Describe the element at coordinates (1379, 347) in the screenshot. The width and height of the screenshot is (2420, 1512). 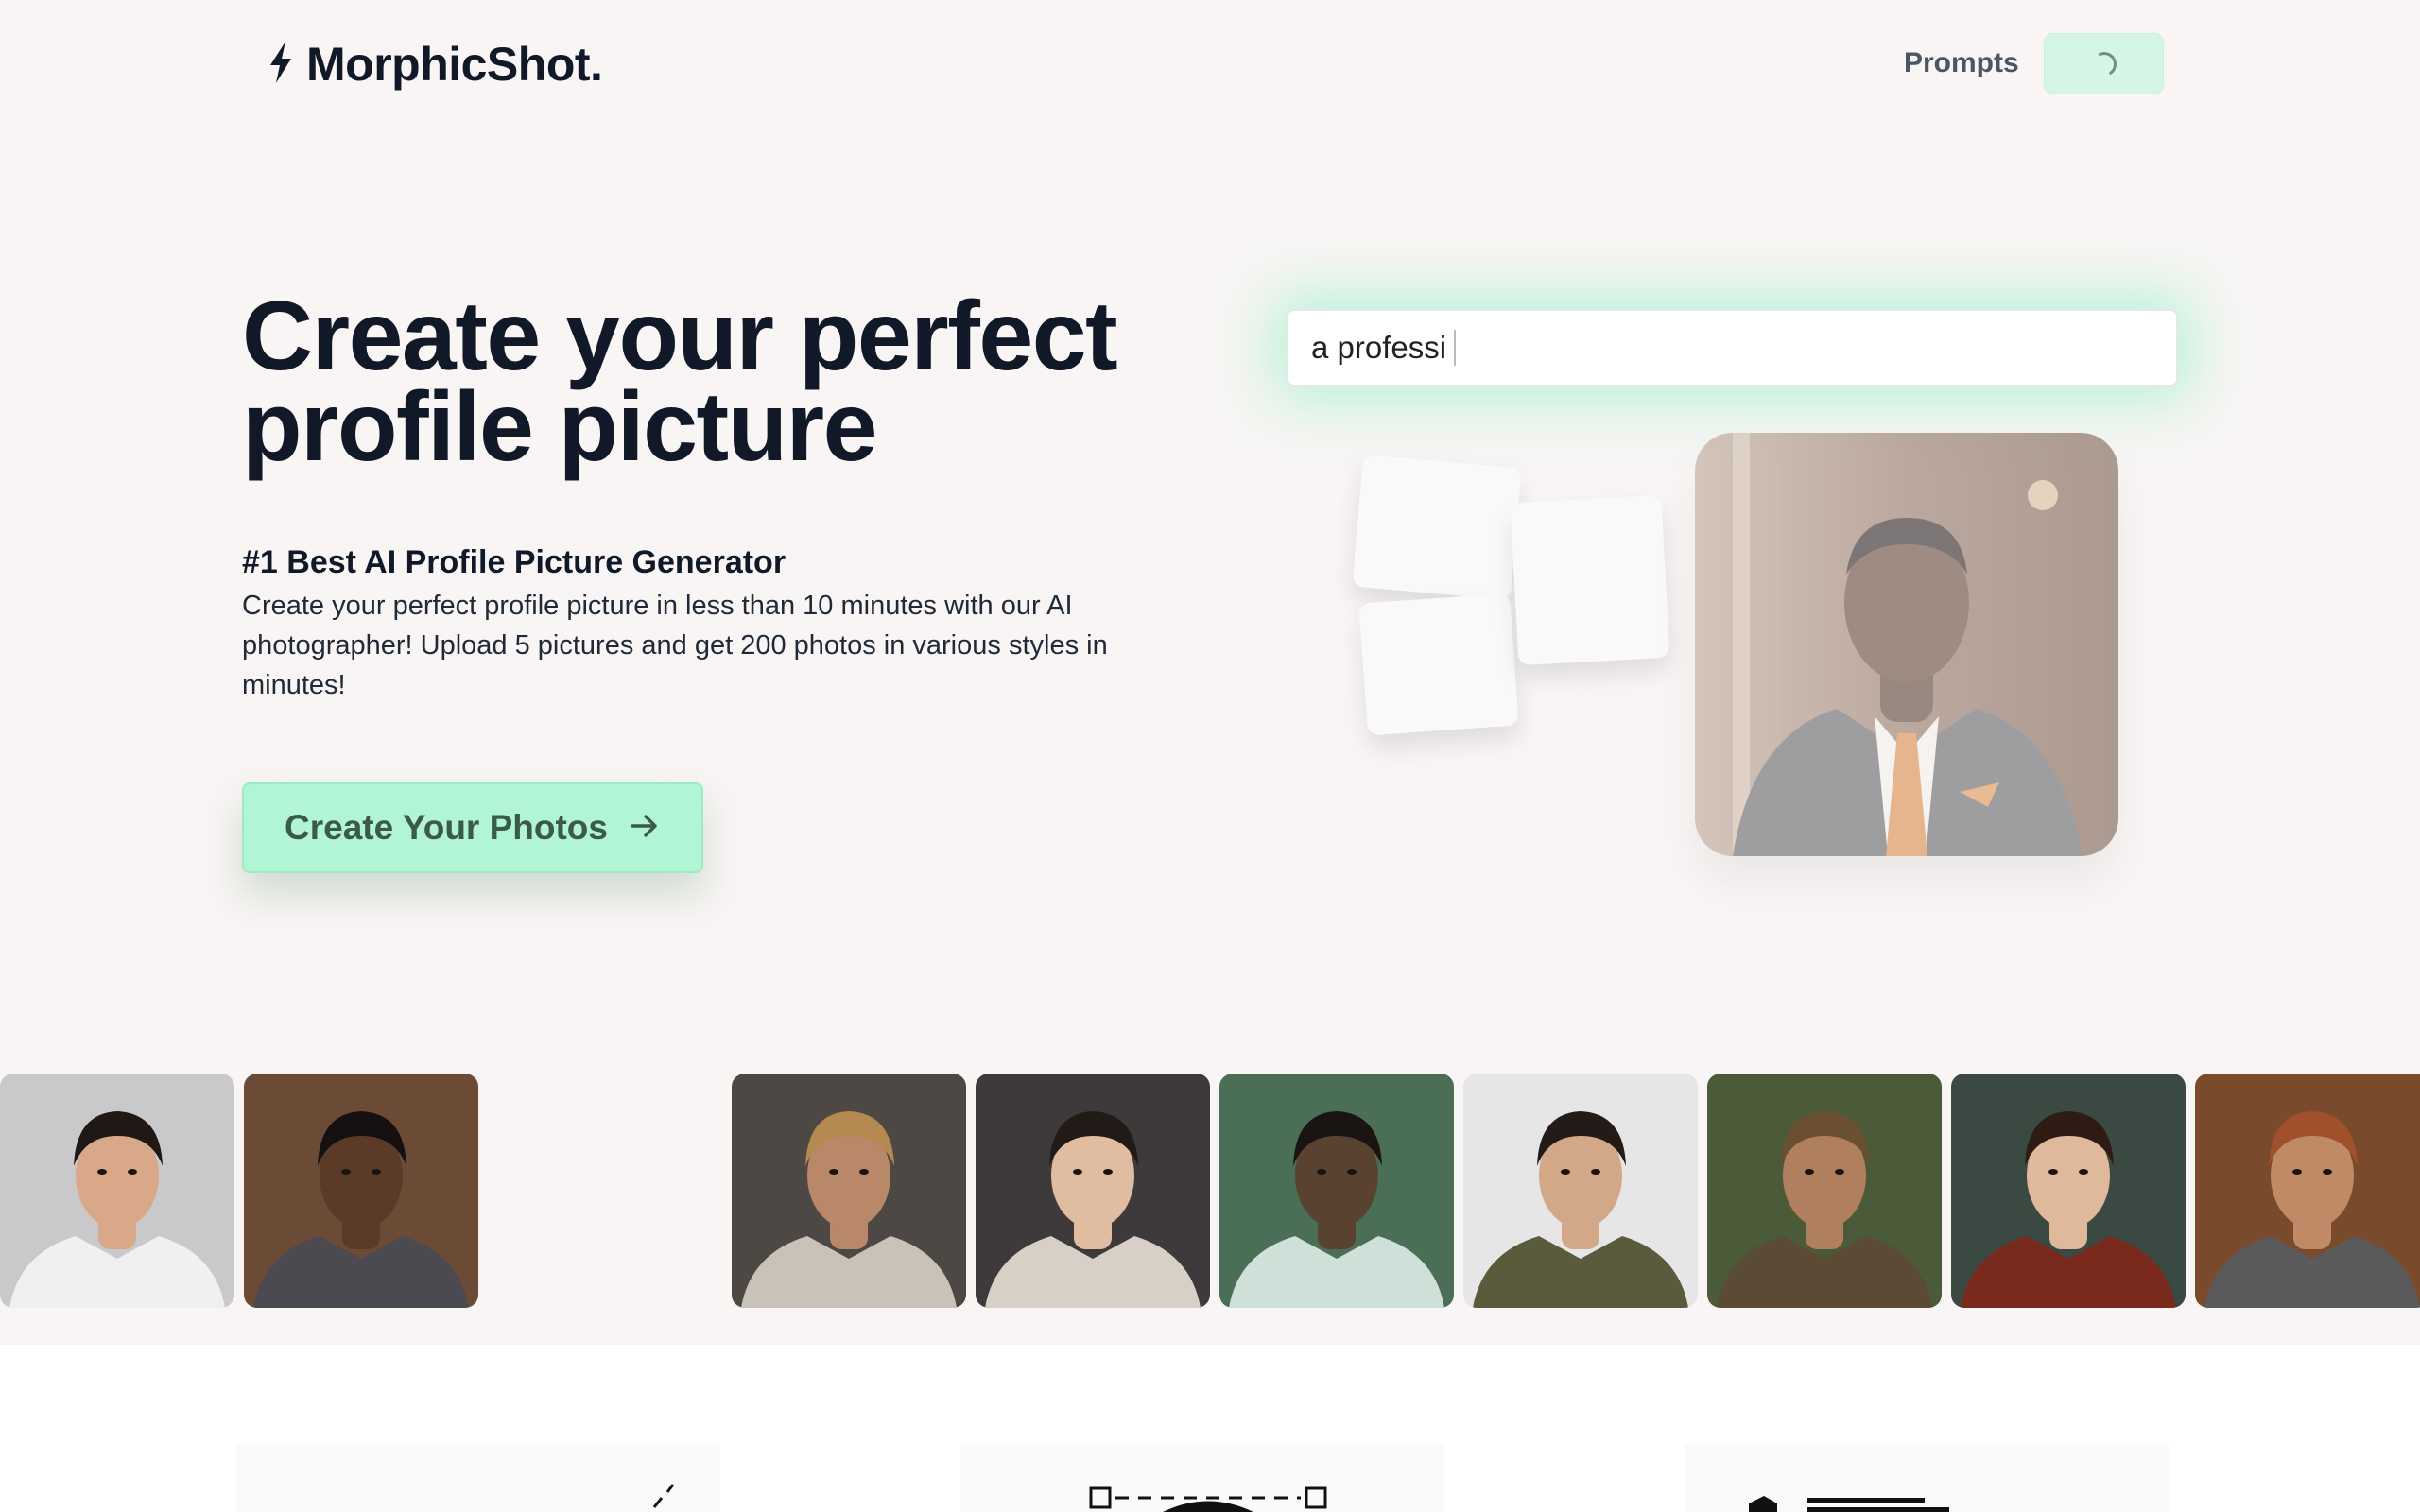
I see `prompt-demo-text: a professi` at that location.